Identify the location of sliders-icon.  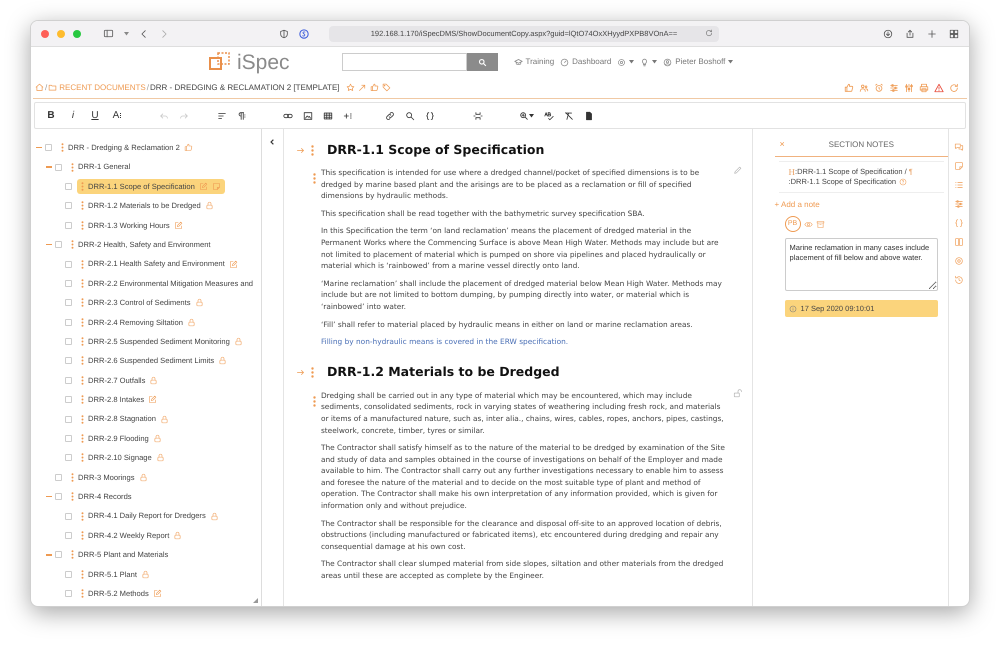
(894, 87).